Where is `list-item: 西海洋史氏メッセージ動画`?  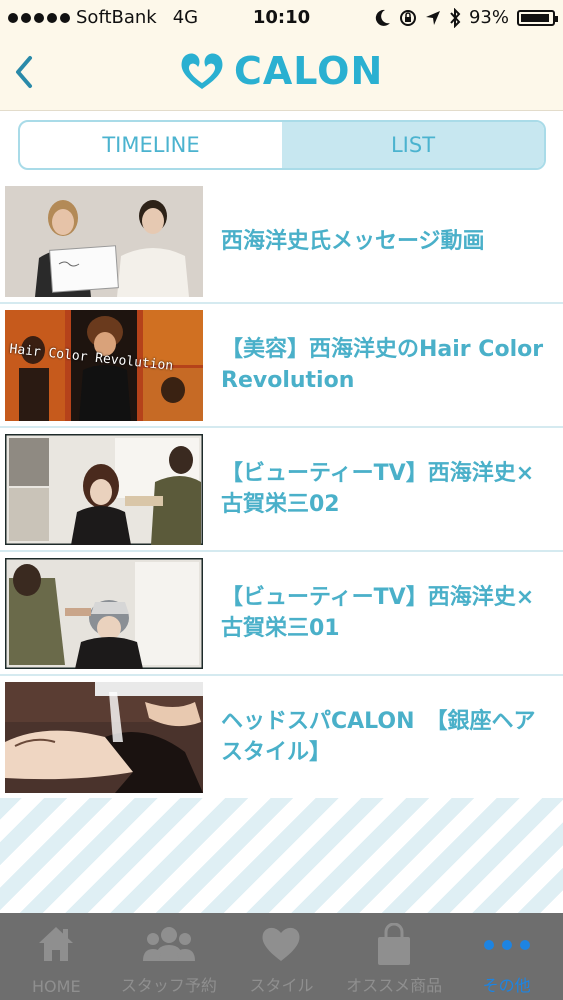
list-item: 西海洋史氏メッセージ動画 is located at coordinates (281, 242).